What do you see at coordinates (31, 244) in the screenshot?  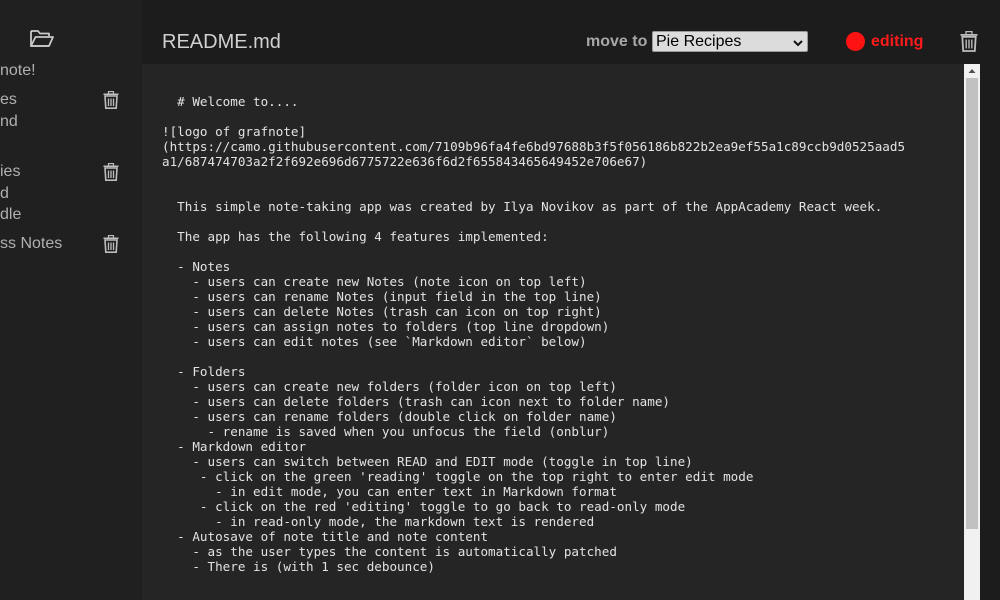 I see `folder-item-label: ss Notes` at bounding box center [31, 244].